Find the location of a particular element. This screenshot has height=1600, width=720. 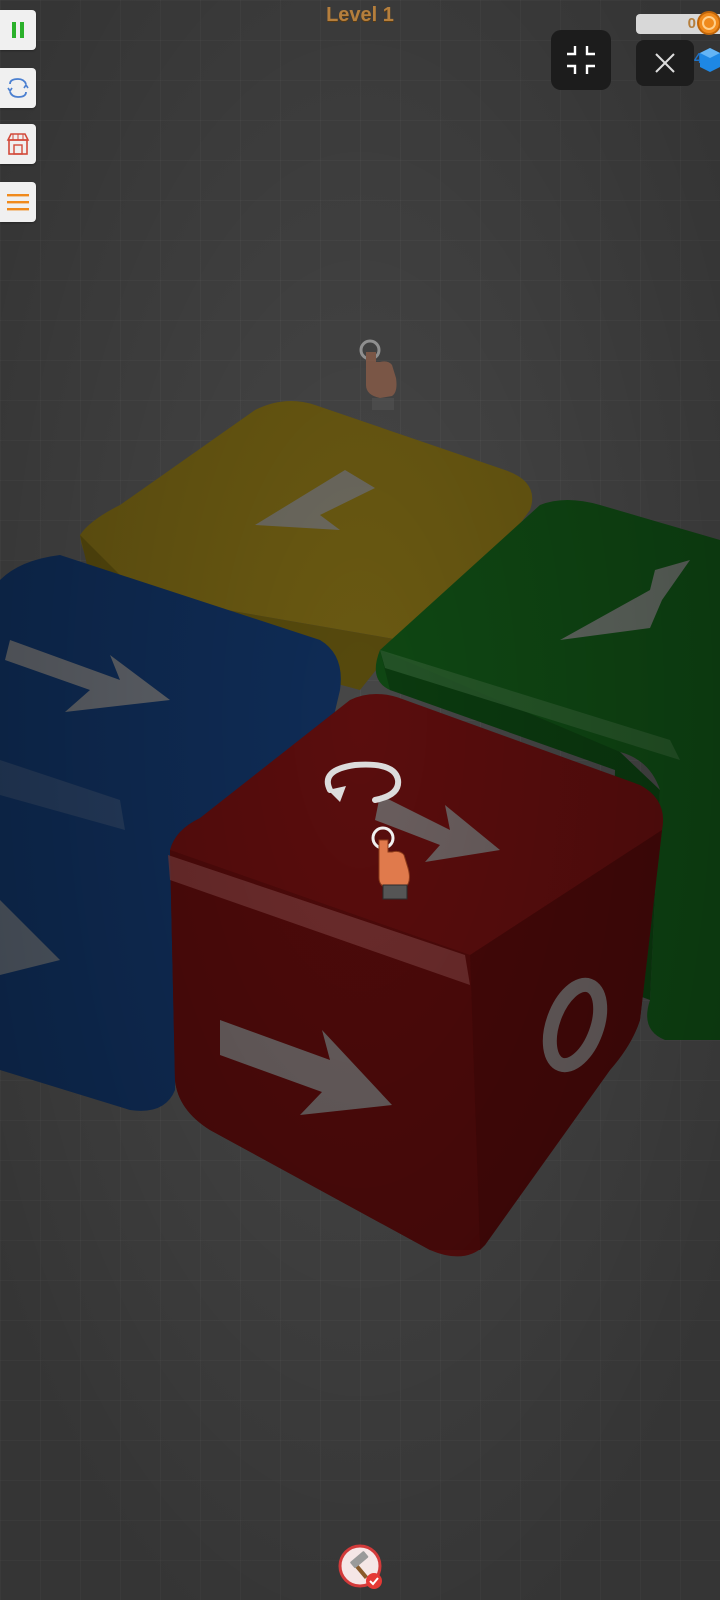

restart-button is located at coordinates (18, 88).